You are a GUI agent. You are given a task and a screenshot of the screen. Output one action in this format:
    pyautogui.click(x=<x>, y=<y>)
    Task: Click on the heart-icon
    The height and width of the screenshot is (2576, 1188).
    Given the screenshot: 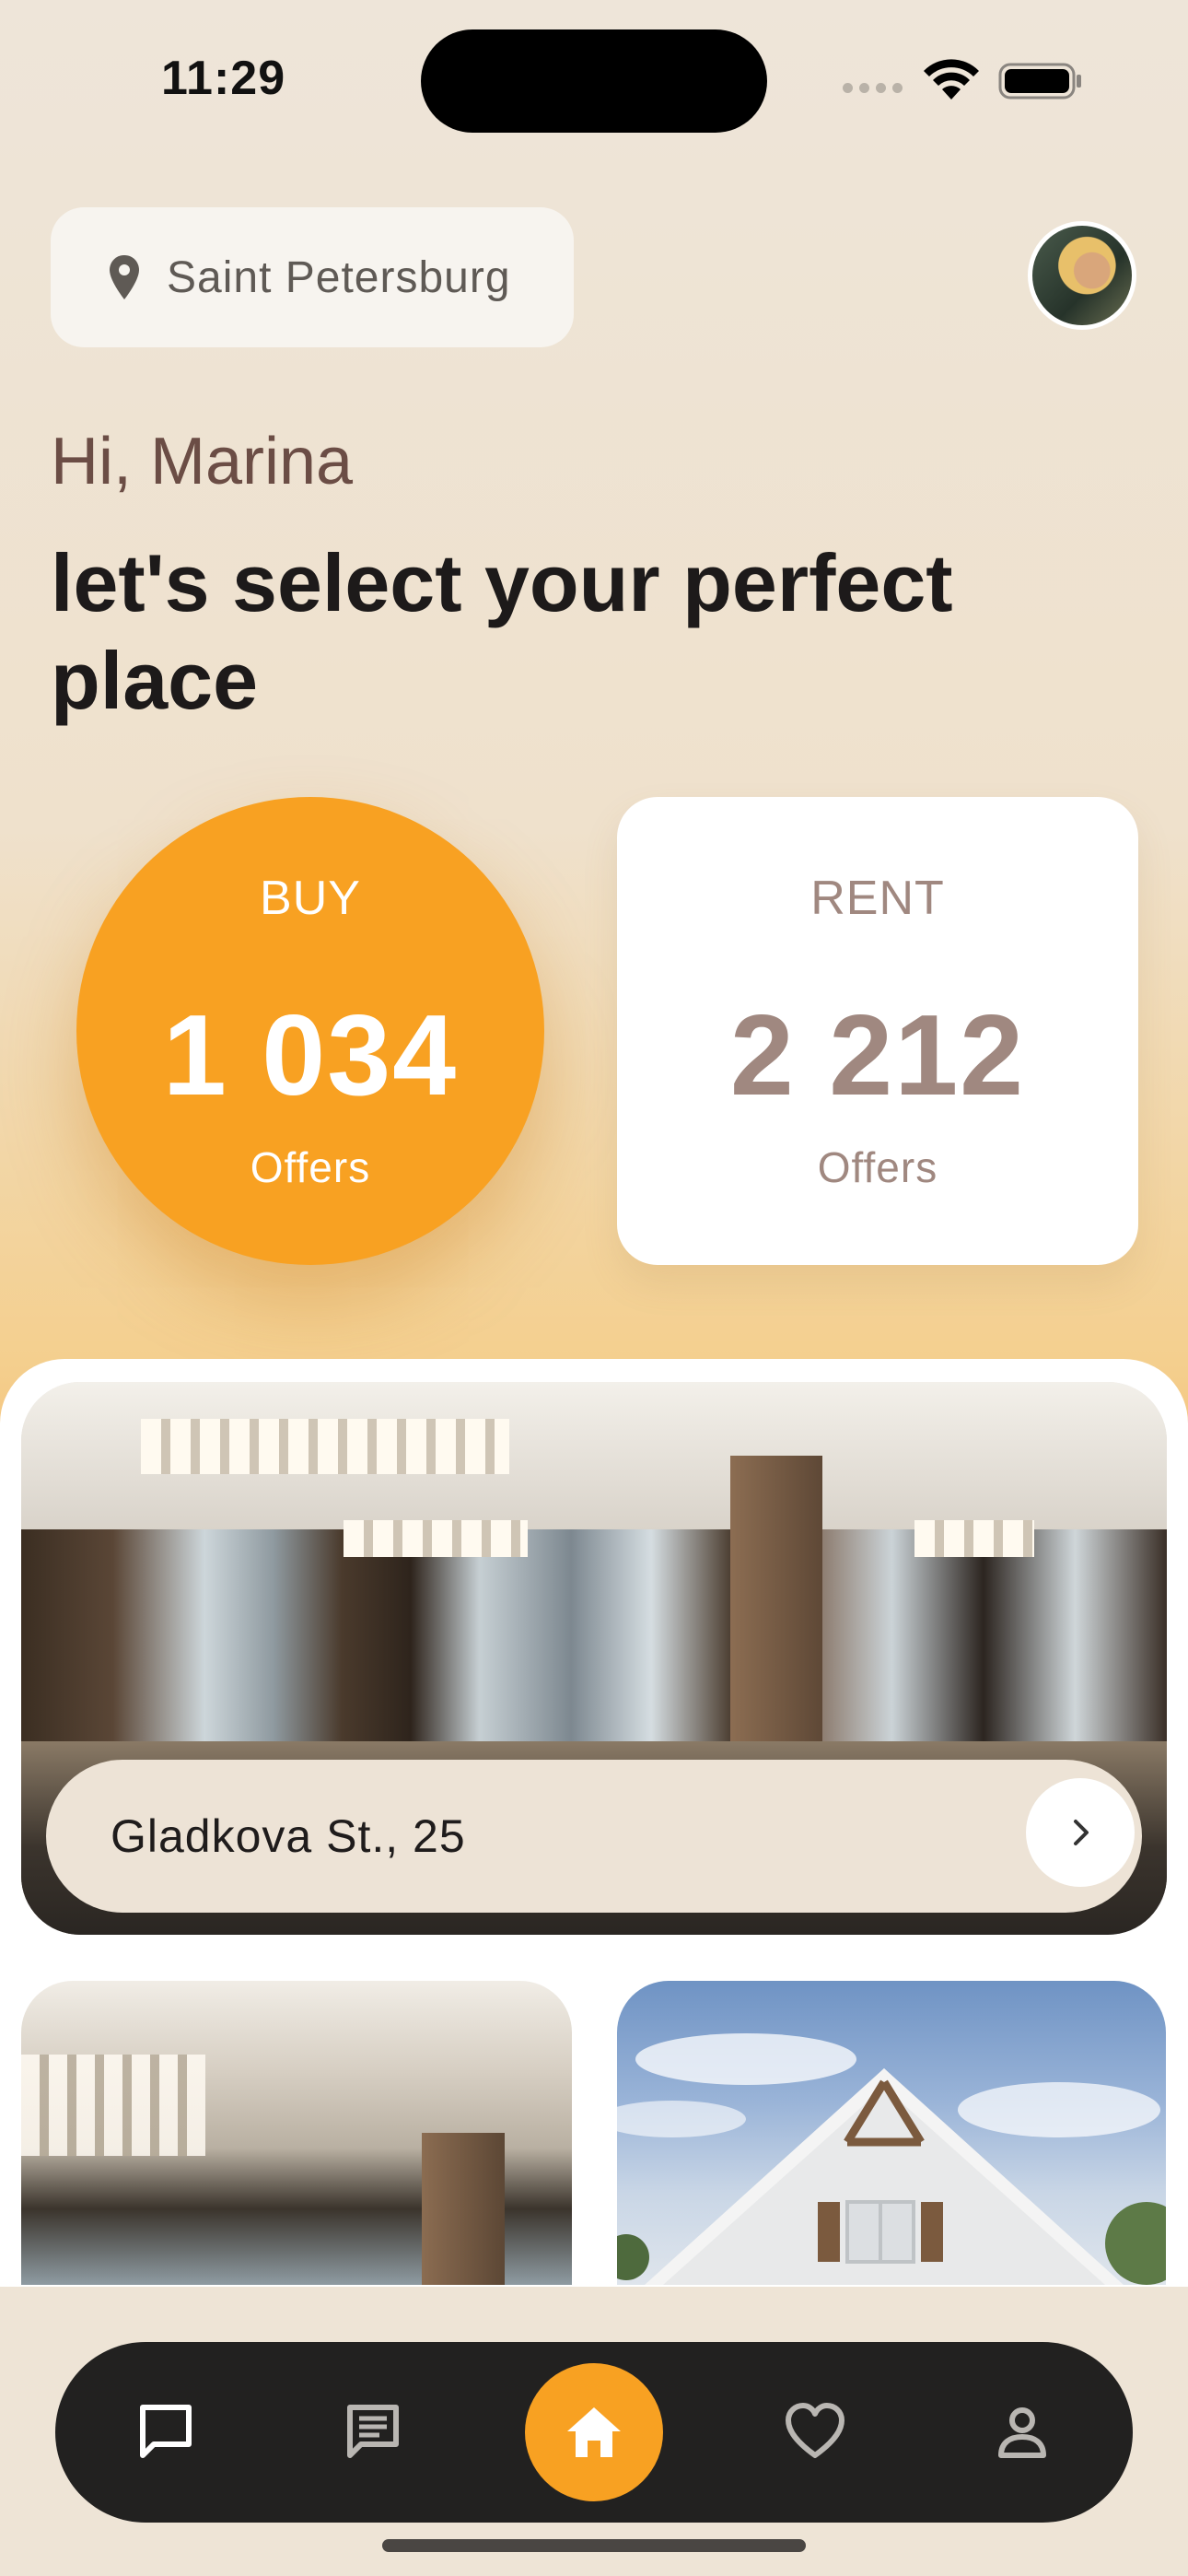 What is the action you would take?
    pyautogui.click(x=815, y=2430)
    